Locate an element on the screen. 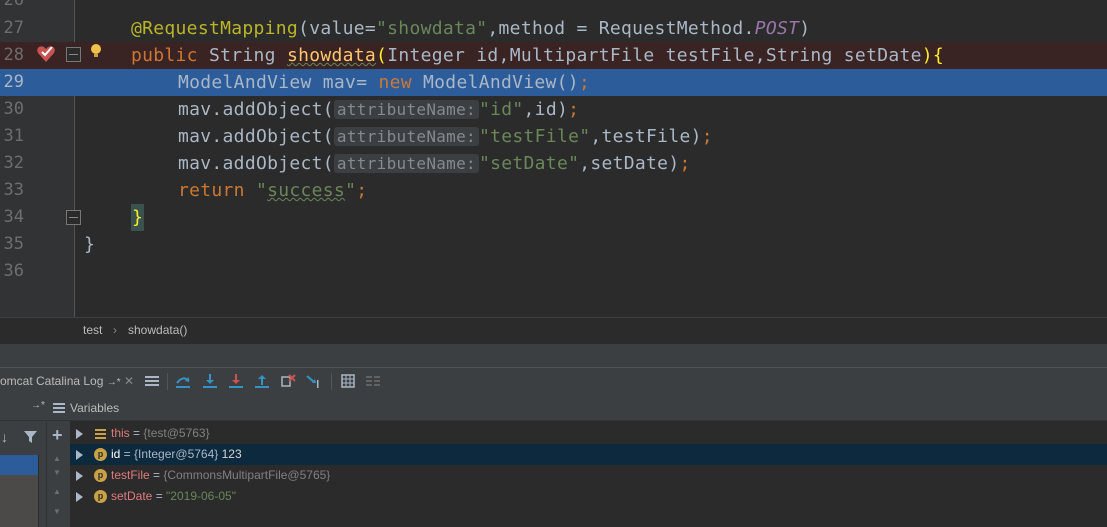  code-text: mav.addObject(attributeName: "id",id); is located at coordinates (379, 109).